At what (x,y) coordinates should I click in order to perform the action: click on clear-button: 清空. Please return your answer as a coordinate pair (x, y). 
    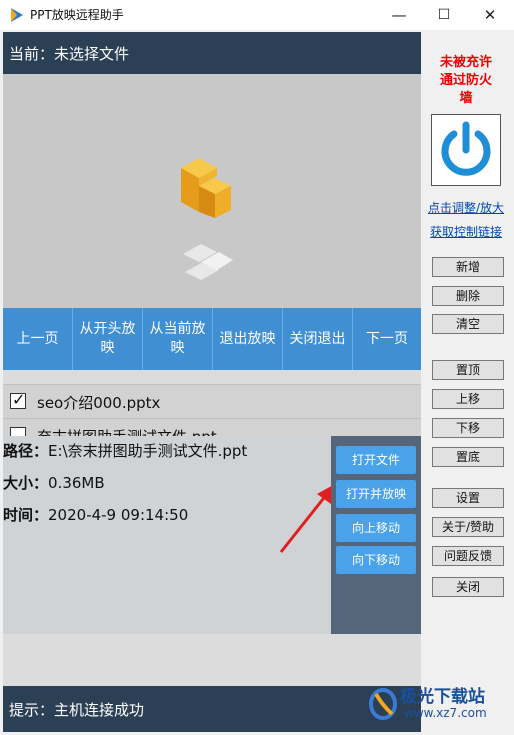
    Looking at the image, I should click on (468, 324).